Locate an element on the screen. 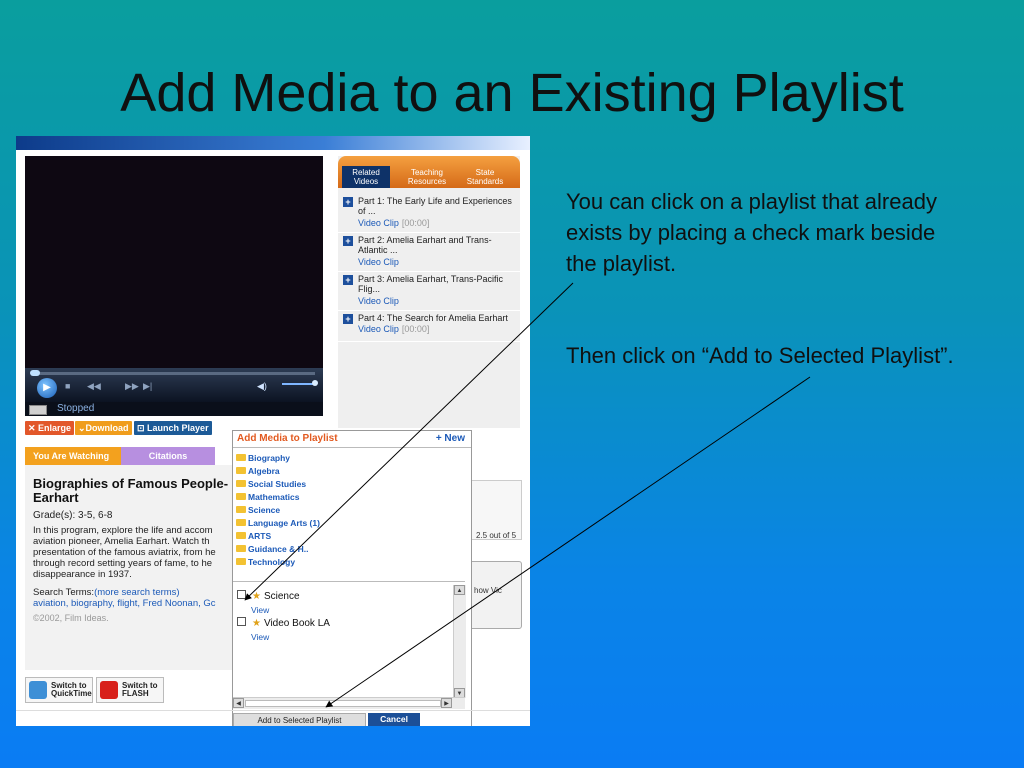 This screenshot has width=1024, height=768. switch-quicktime-button: Switch to QuickTime is located at coordinates (59, 690).